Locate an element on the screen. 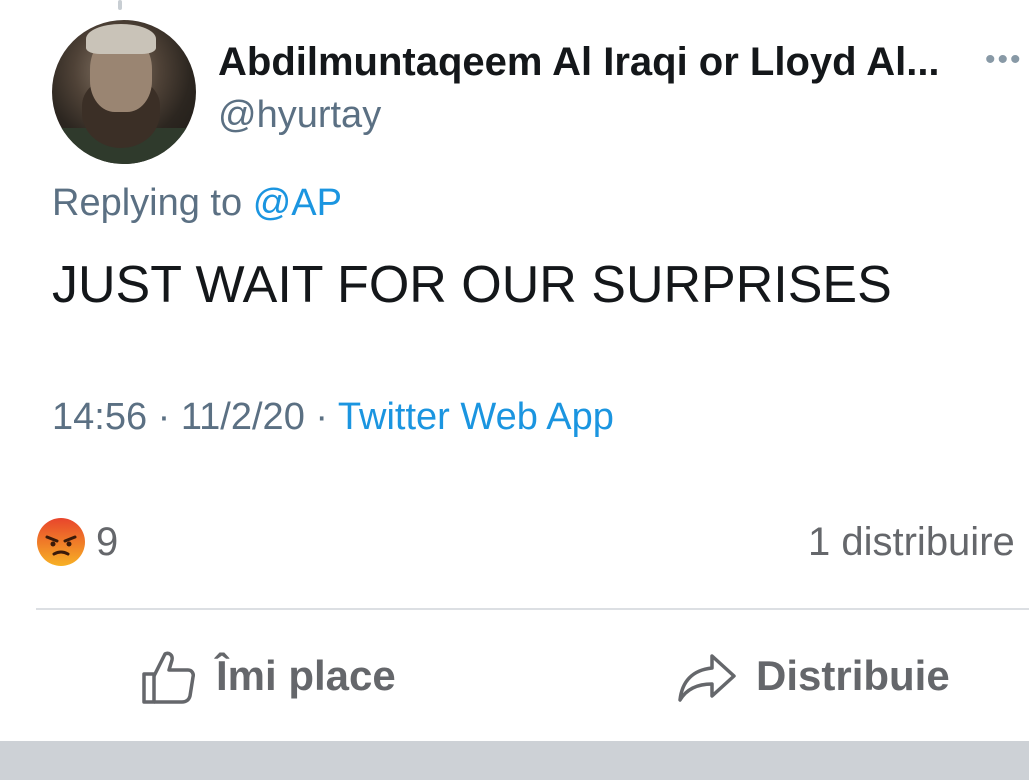 The image size is (1029, 780). tweet-text: JUST WAIT FOR OUR SURPRISES is located at coordinates (472, 285).